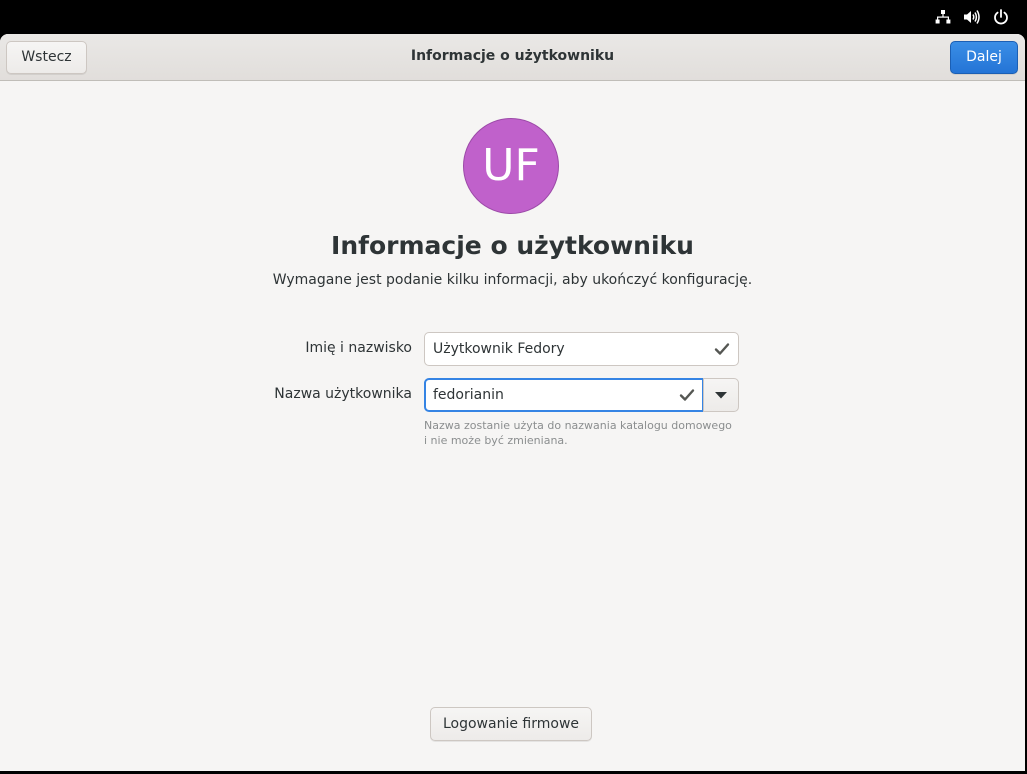 The width and height of the screenshot is (1027, 774). What do you see at coordinates (343, 394) in the screenshot?
I see `username-label: Nazwa użytkownika` at bounding box center [343, 394].